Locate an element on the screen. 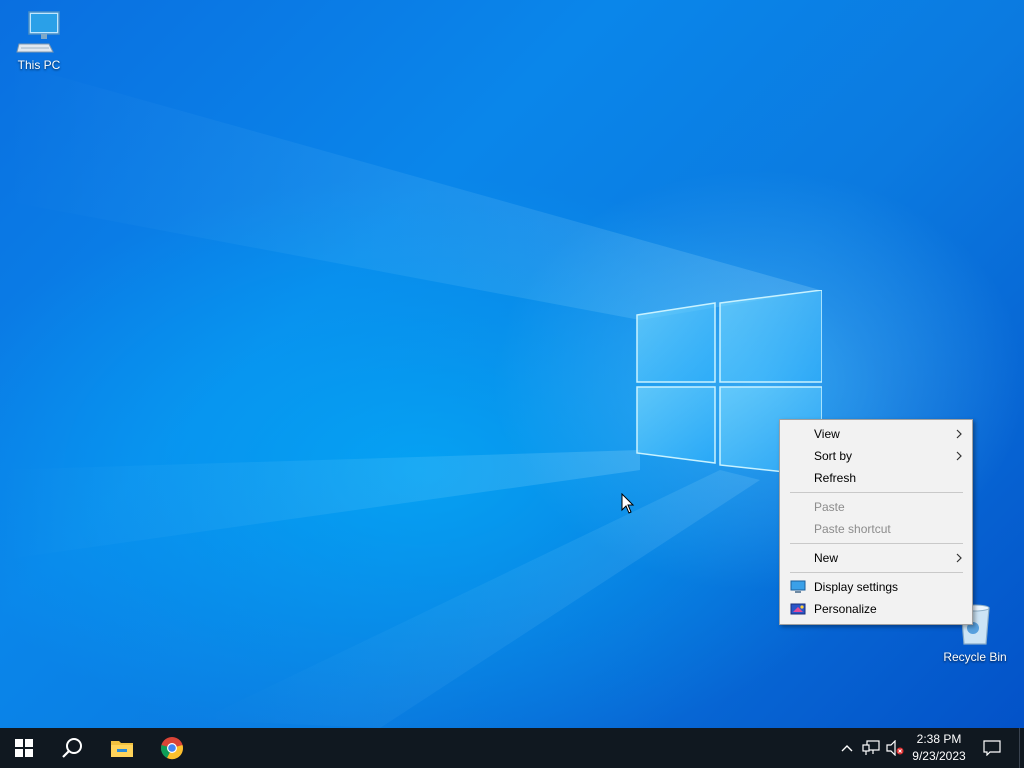 This screenshot has height=768, width=1024. menu-item-label: View is located at coordinates (827, 434).